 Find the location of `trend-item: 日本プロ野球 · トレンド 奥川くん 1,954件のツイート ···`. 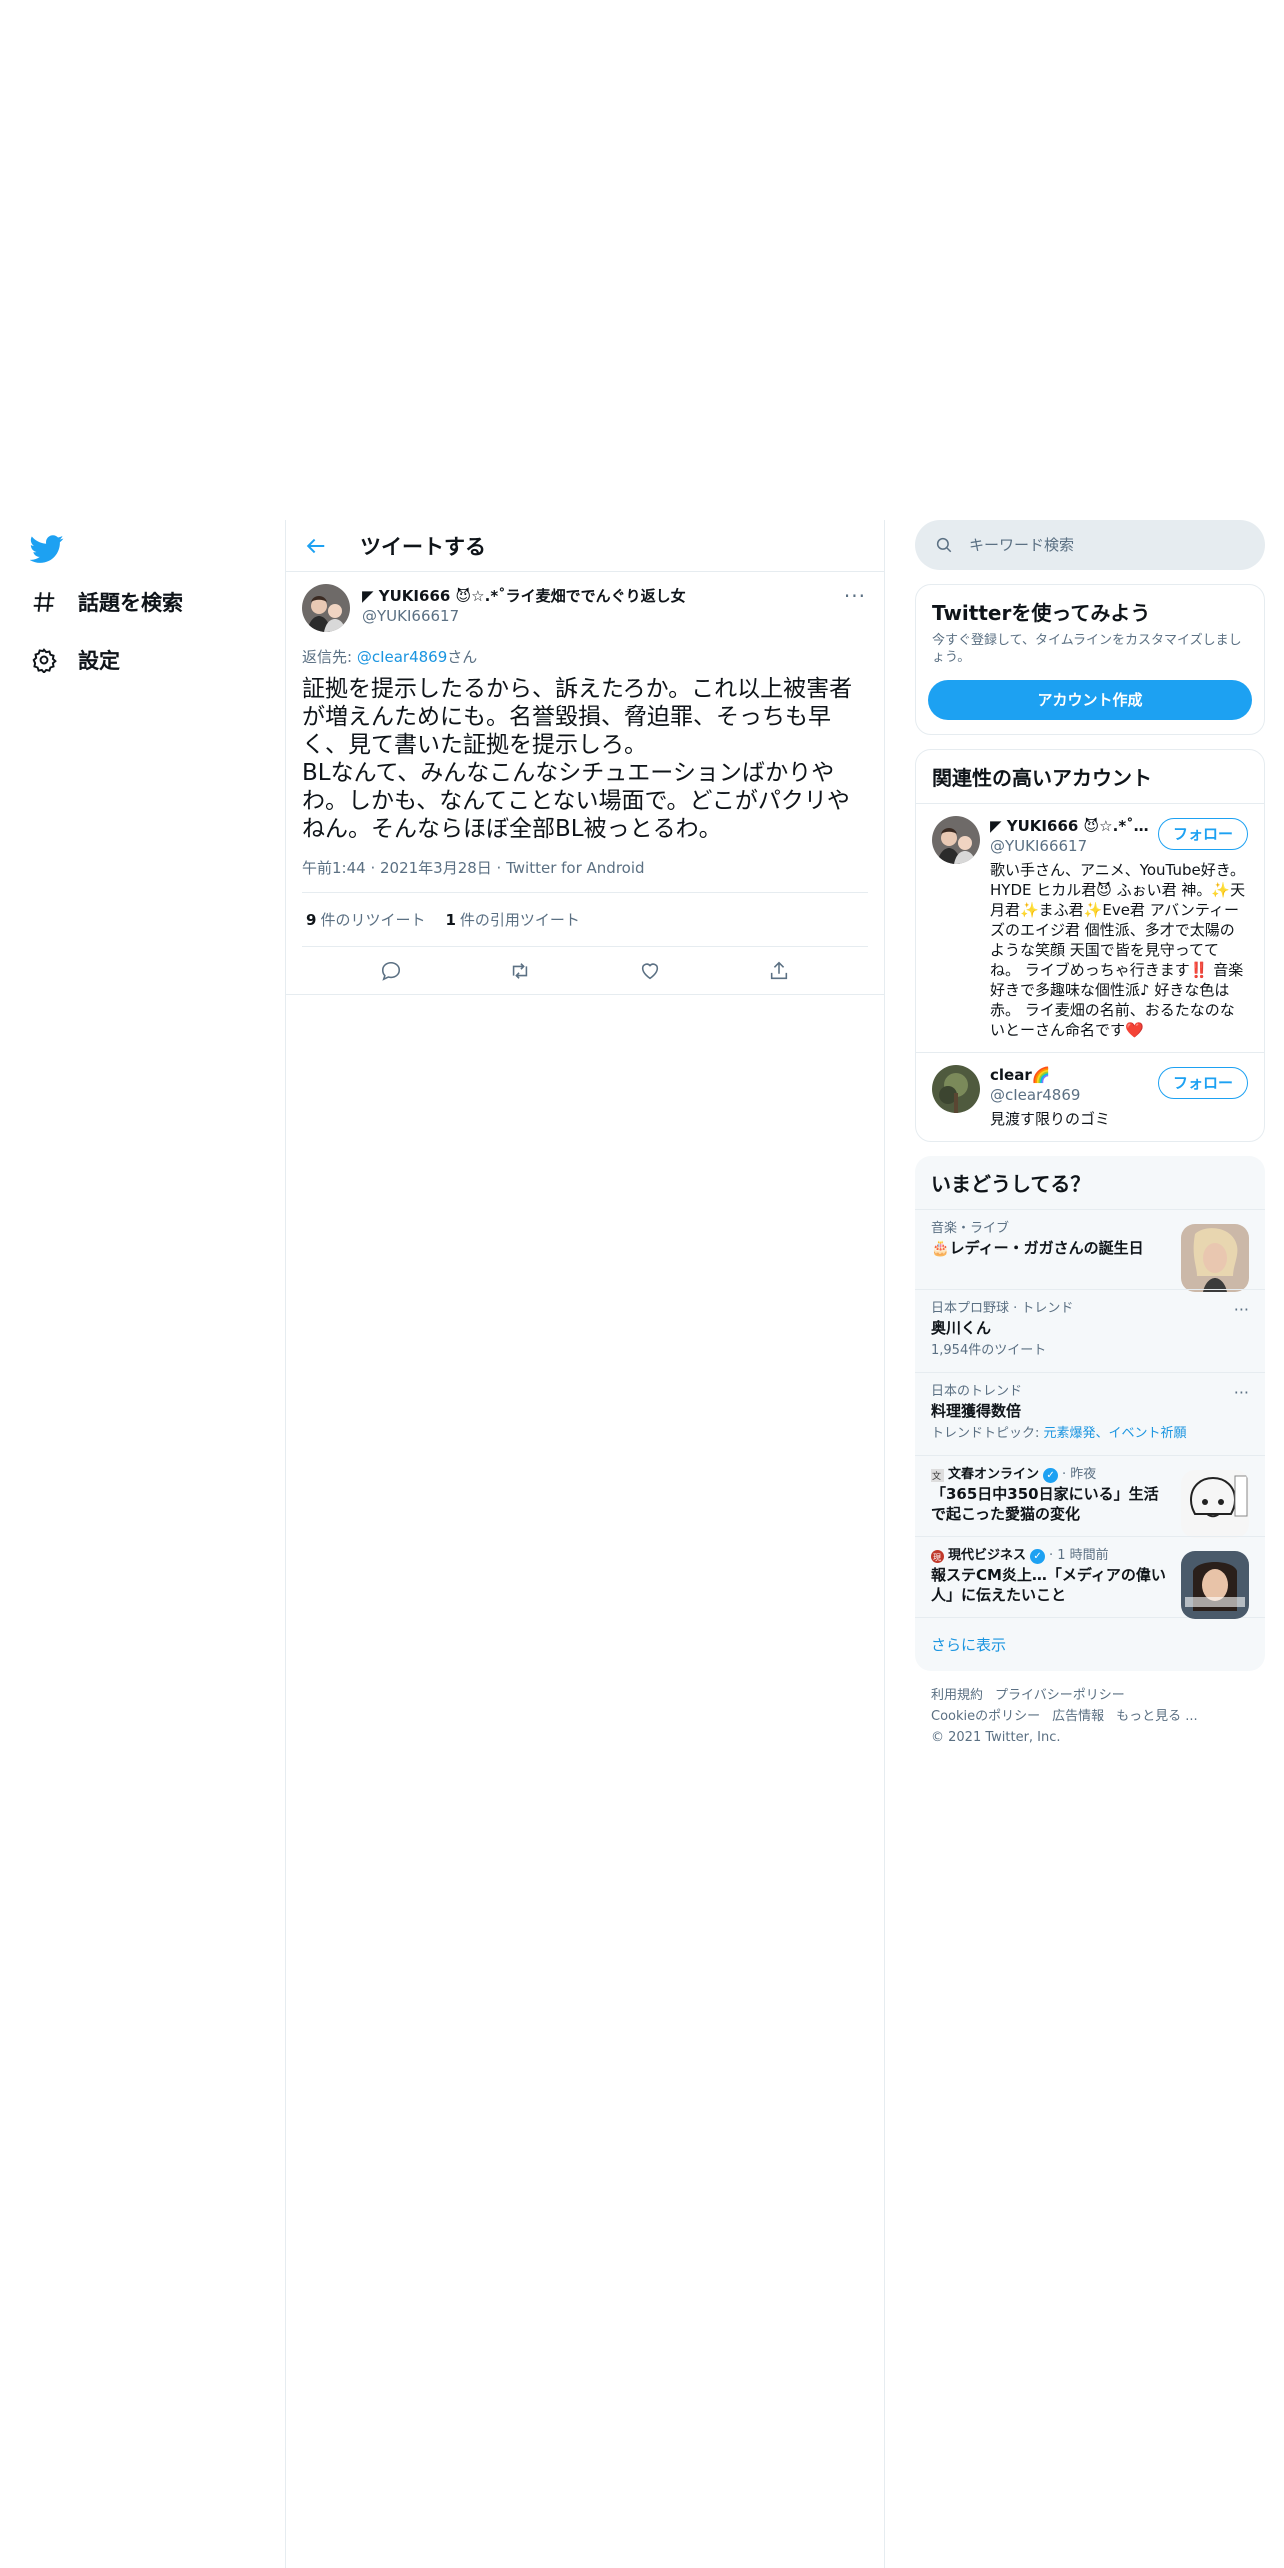

trend-item: 日本プロ野球 · トレンド 奥川くん 1,954件のツイート ··· is located at coordinates (1090, 1330).